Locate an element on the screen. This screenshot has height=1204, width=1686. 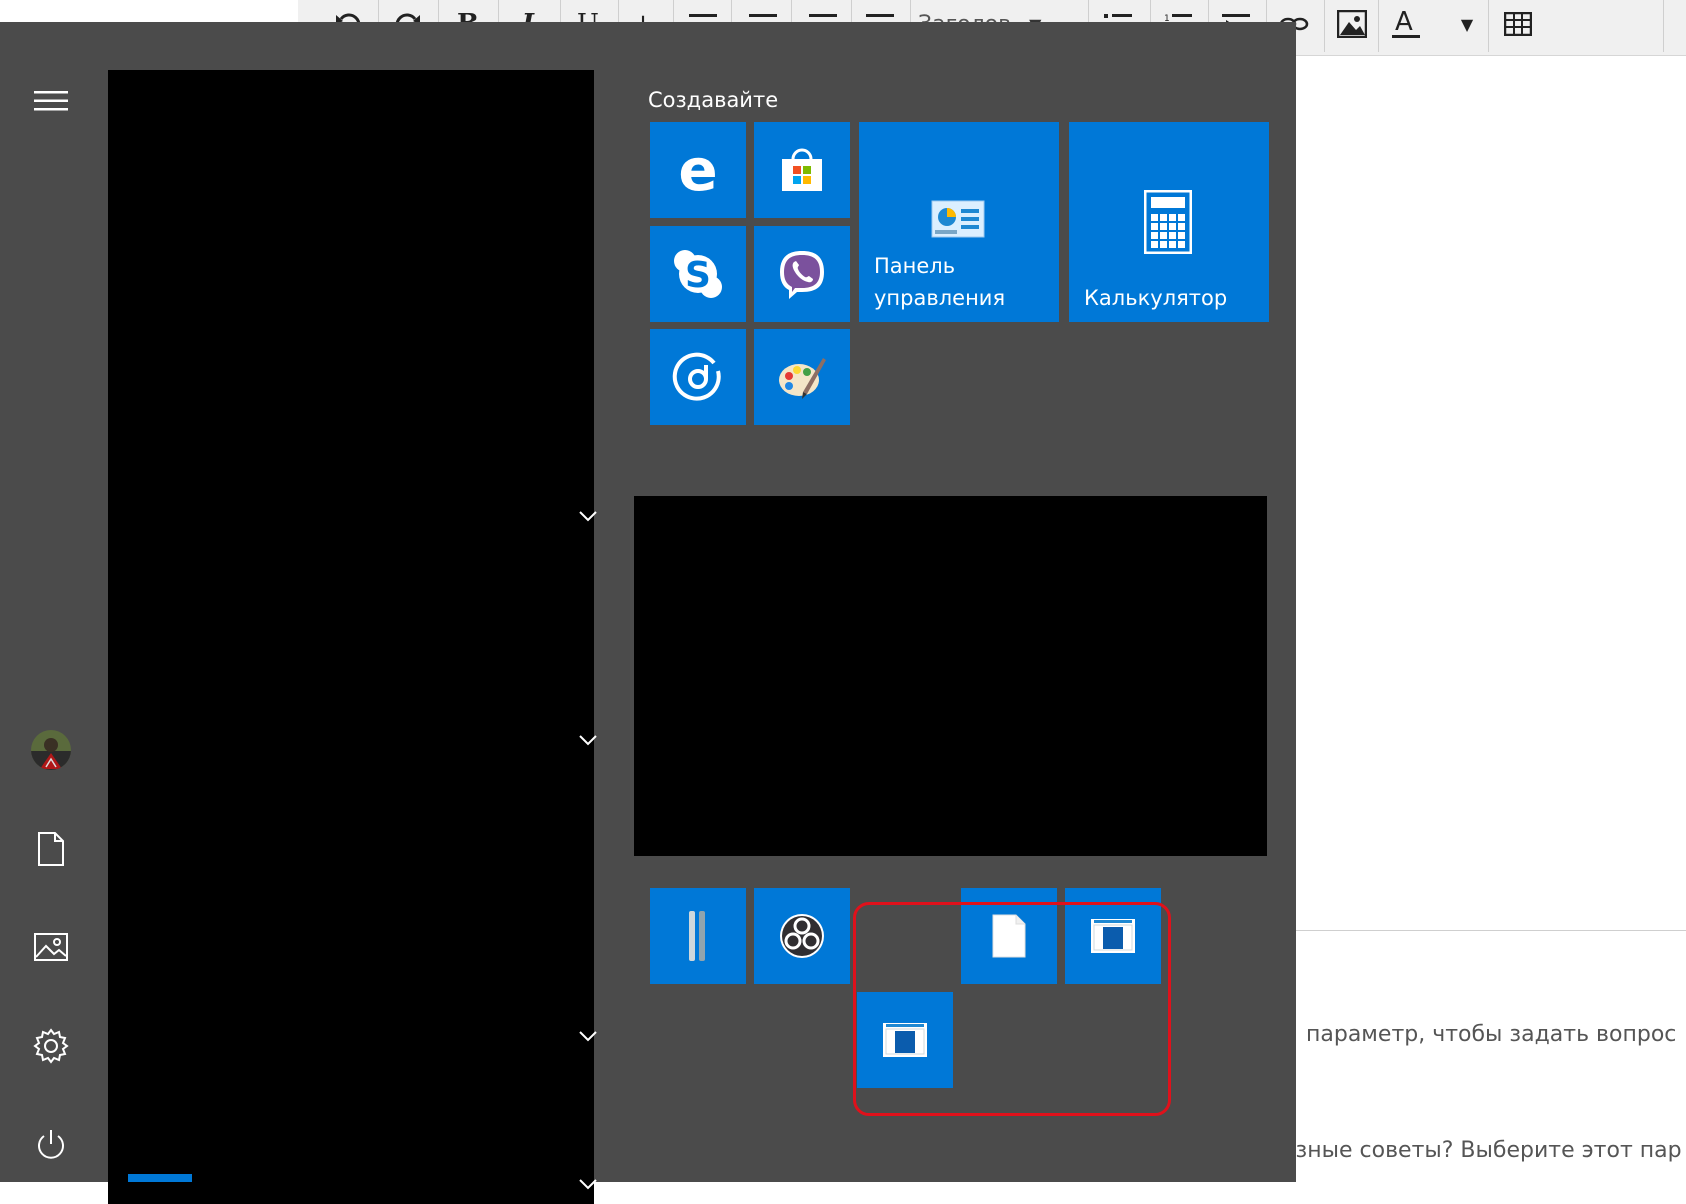
tile-edge: e is located at coordinates (698, 170).